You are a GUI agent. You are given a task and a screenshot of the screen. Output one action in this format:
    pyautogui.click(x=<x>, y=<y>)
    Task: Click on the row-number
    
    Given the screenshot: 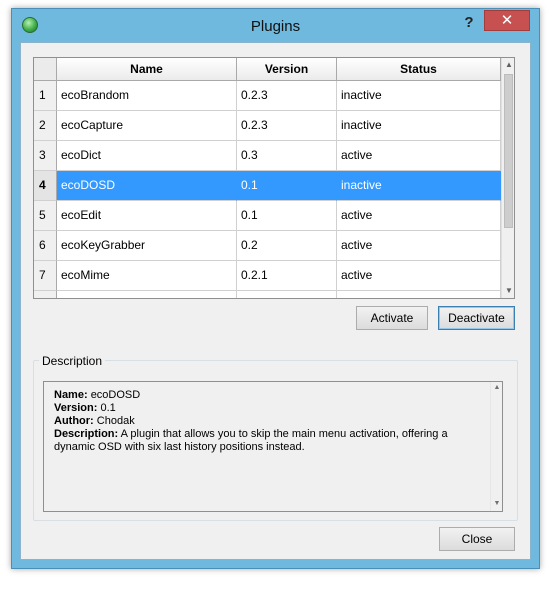 What is the action you would take?
    pyautogui.click(x=45, y=294)
    